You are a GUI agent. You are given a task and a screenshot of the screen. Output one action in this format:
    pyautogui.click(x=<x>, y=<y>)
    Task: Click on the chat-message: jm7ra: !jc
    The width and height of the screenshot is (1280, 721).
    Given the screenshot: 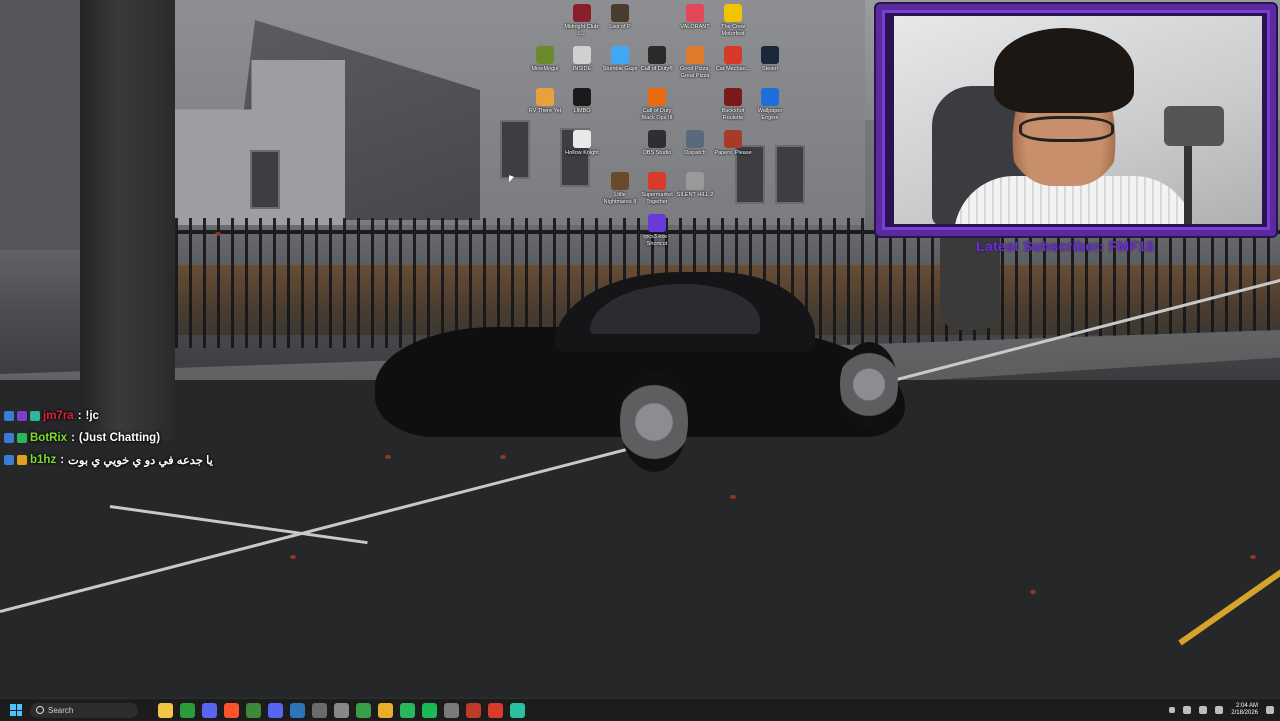 What is the action you would take?
    pyautogui.click(x=108, y=416)
    